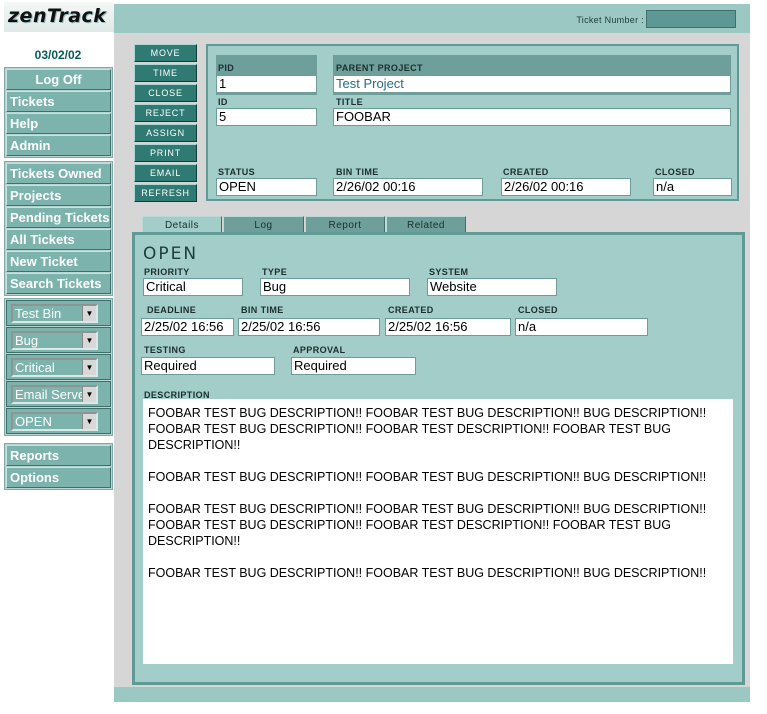  Describe the element at coordinates (54, 394) in the screenshot. I see `system-select: Email Server ▼` at that location.